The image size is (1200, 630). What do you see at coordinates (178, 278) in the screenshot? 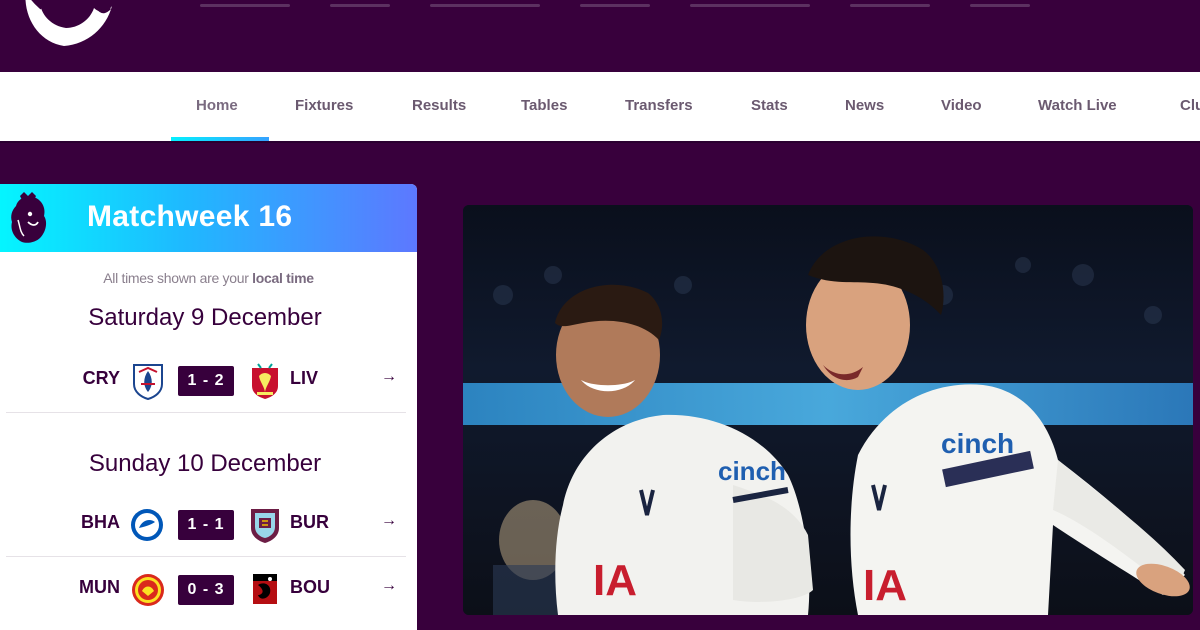
I see `local-time-note-prefix: All times shown are your` at bounding box center [178, 278].